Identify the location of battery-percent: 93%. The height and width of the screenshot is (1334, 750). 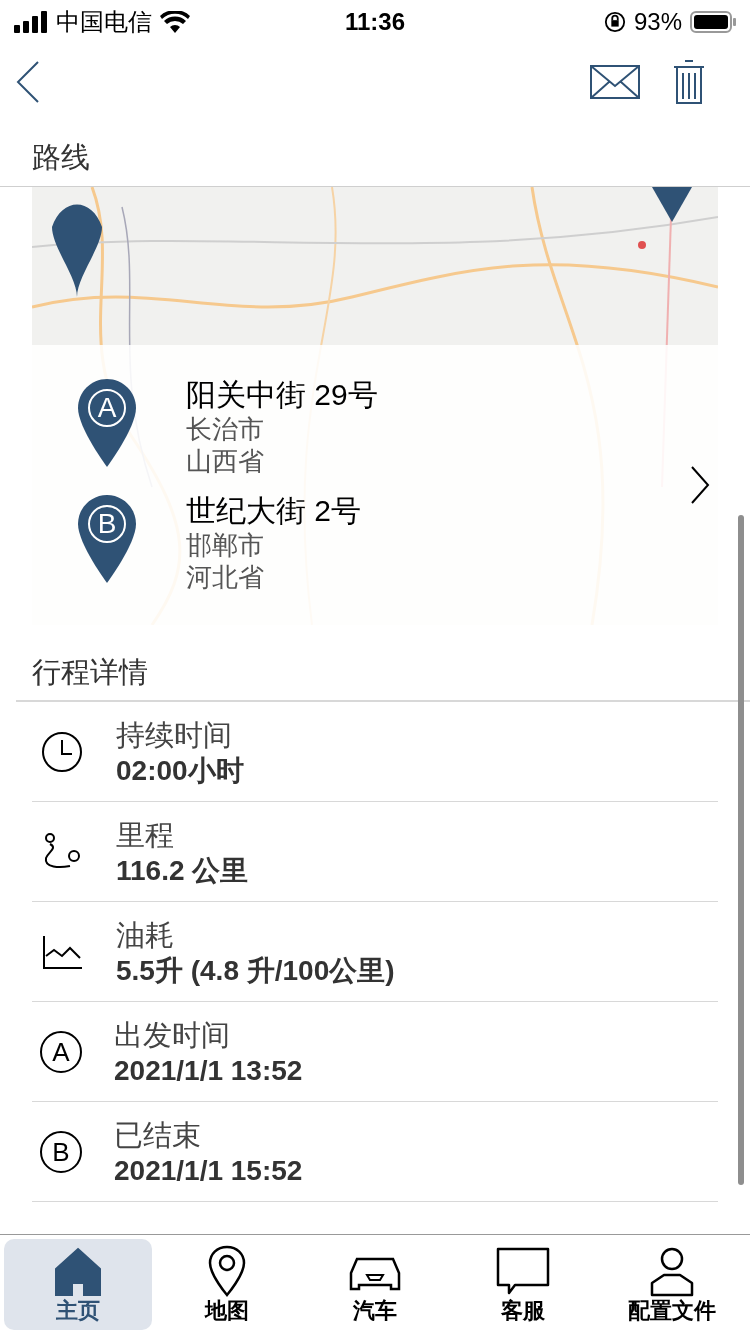
(657, 22).